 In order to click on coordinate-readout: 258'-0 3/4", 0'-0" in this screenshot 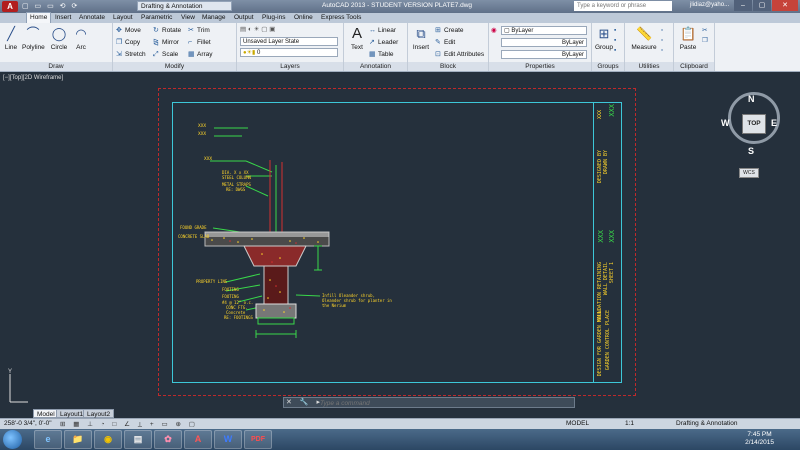, I will do `click(28, 423)`.